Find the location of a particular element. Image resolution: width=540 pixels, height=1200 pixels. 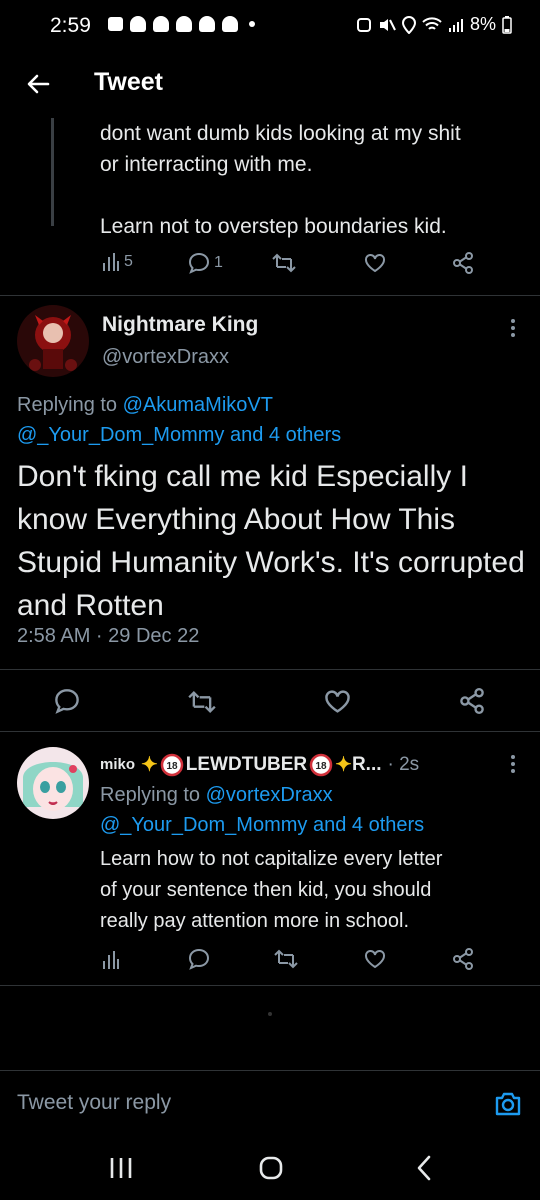

retweet-button is located at coordinates (284, 263).